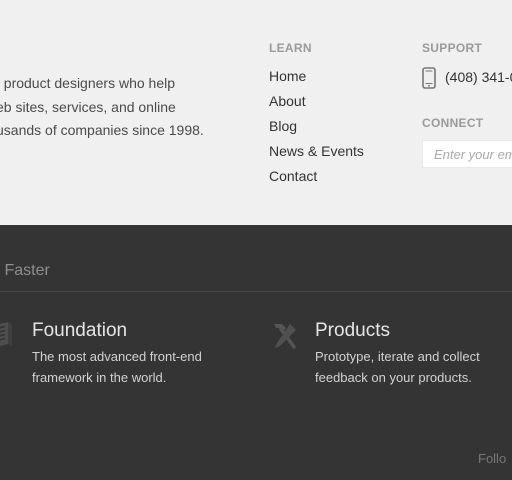 This screenshot has width=512, height=480. I want to click on learn-links: Home About Blog News & Events Contact, so click(316, 128).